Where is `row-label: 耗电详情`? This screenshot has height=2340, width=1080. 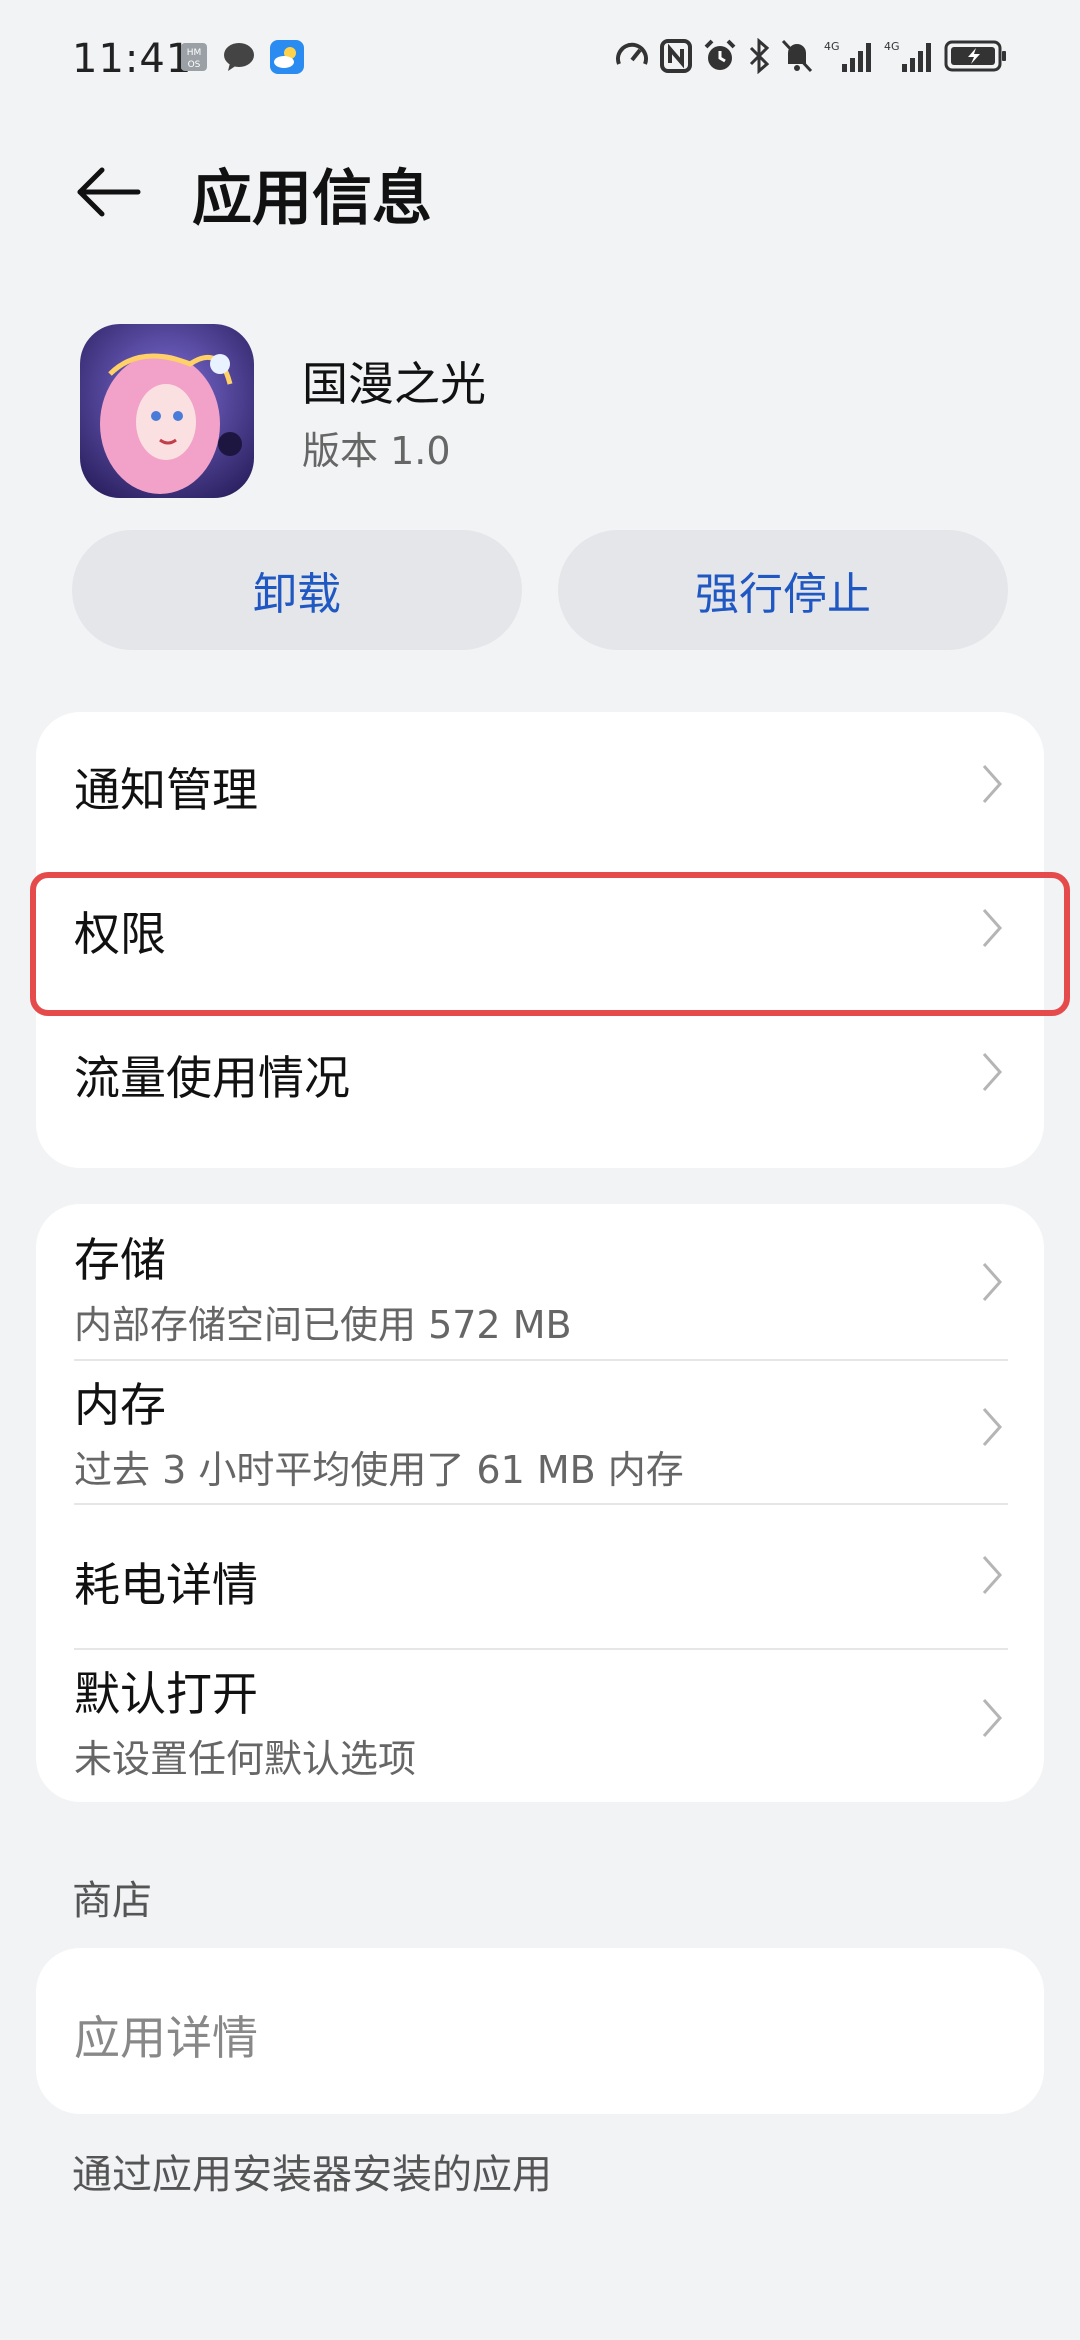 row-label: 耗电详情 is located at coordinates (166, 1585).